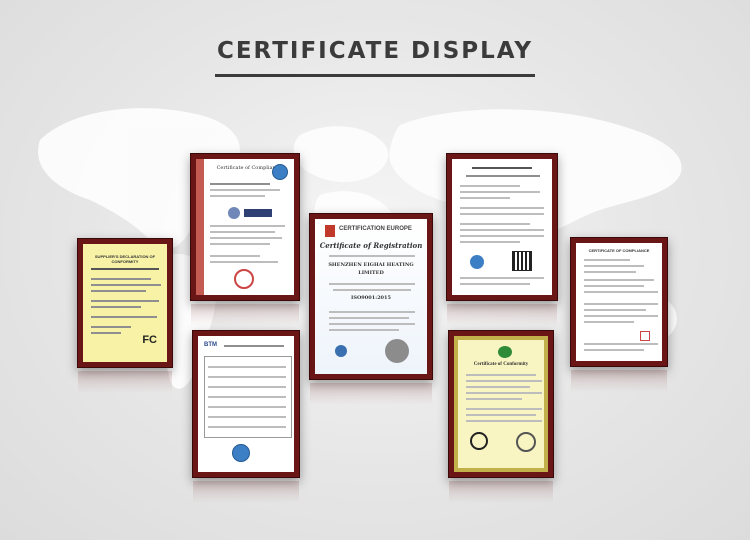 This screenshot has width=750, height=540. What do you see at coordinates (619, 250) in the screenshot?
I see `compliance-right-title: CERTIFICATE OF COMPLIANCE` at bounding box center [619, 250].